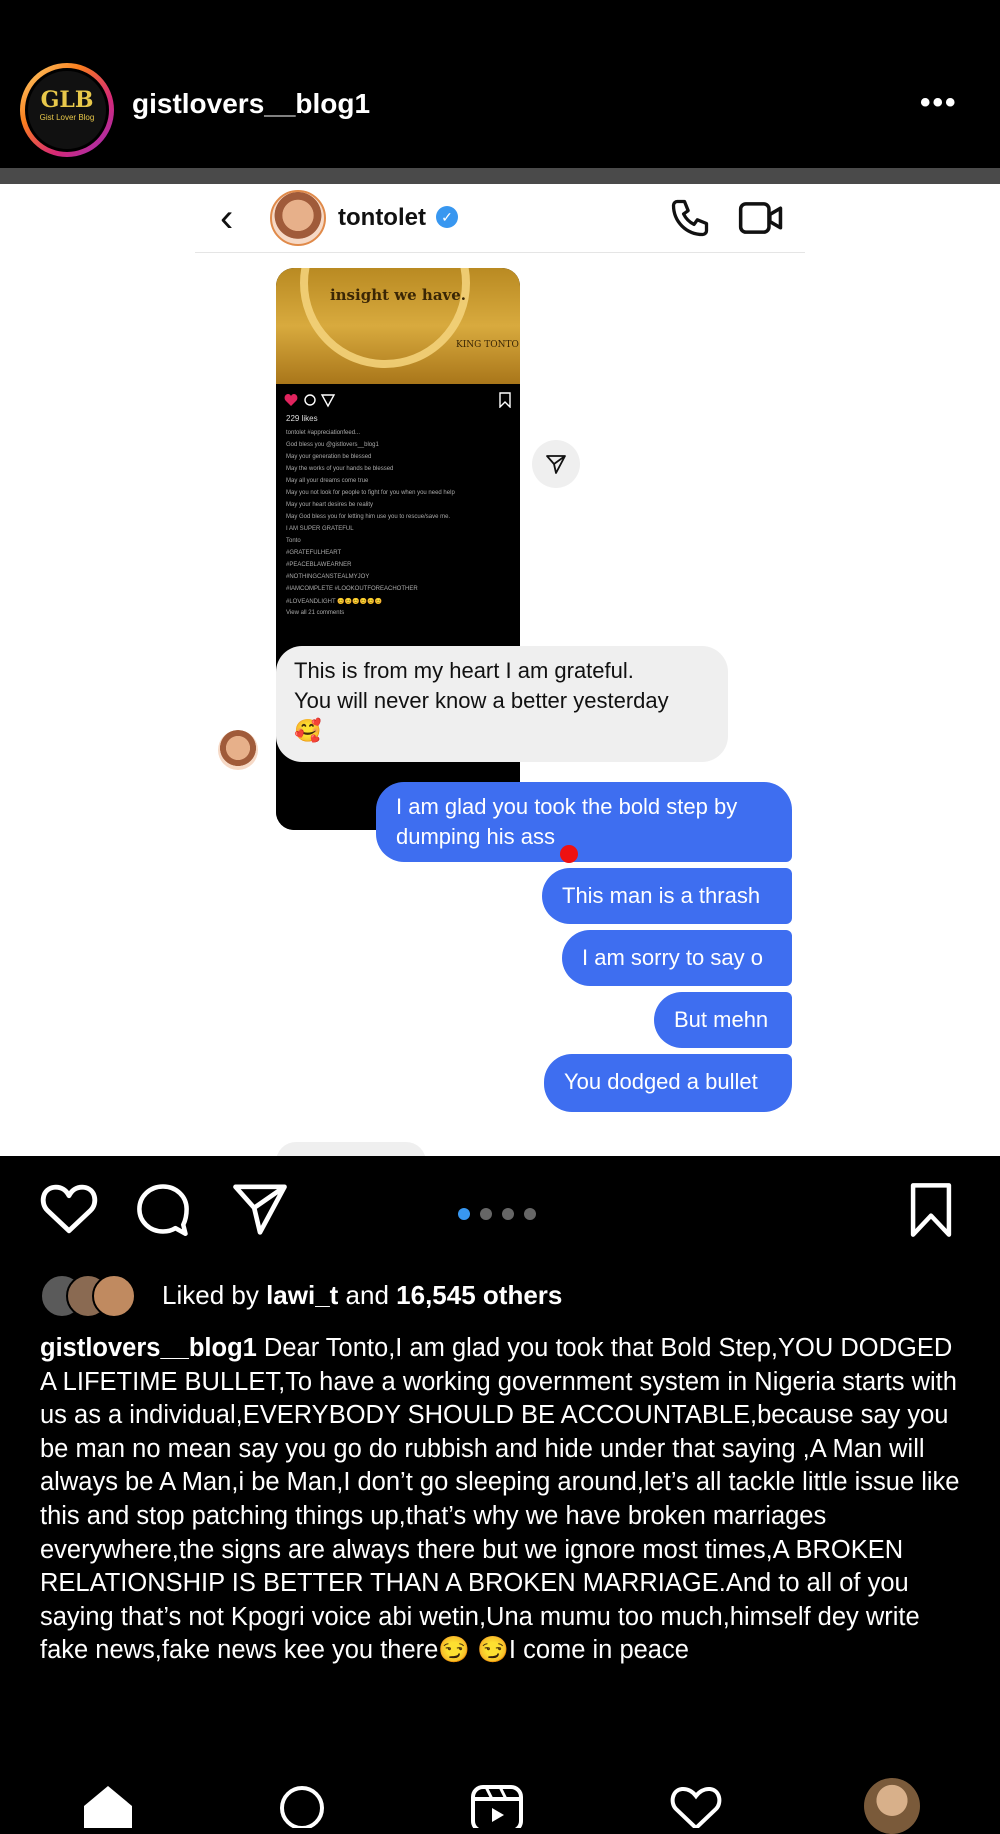 The height and width of the screenshot is (1834, 1000). What do you see at coordinates (398, 295) in the screenshot?
I see `shared-post-caption: insight we have.` at bounding box center [398, 295].